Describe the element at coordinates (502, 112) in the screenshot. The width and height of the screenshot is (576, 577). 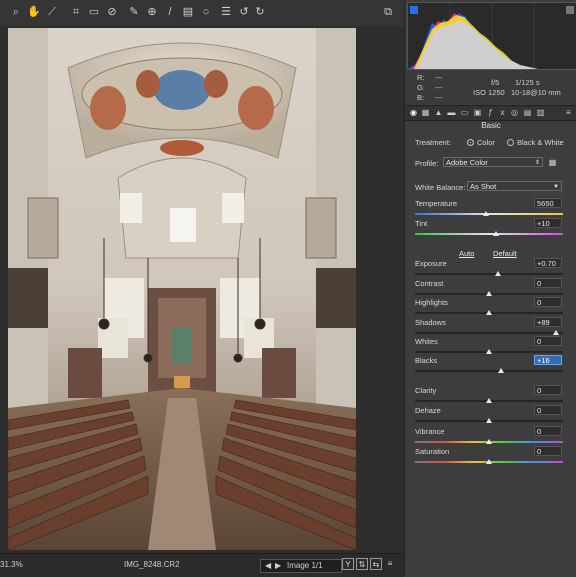
I see `tab-fx-icon: x` at that location.